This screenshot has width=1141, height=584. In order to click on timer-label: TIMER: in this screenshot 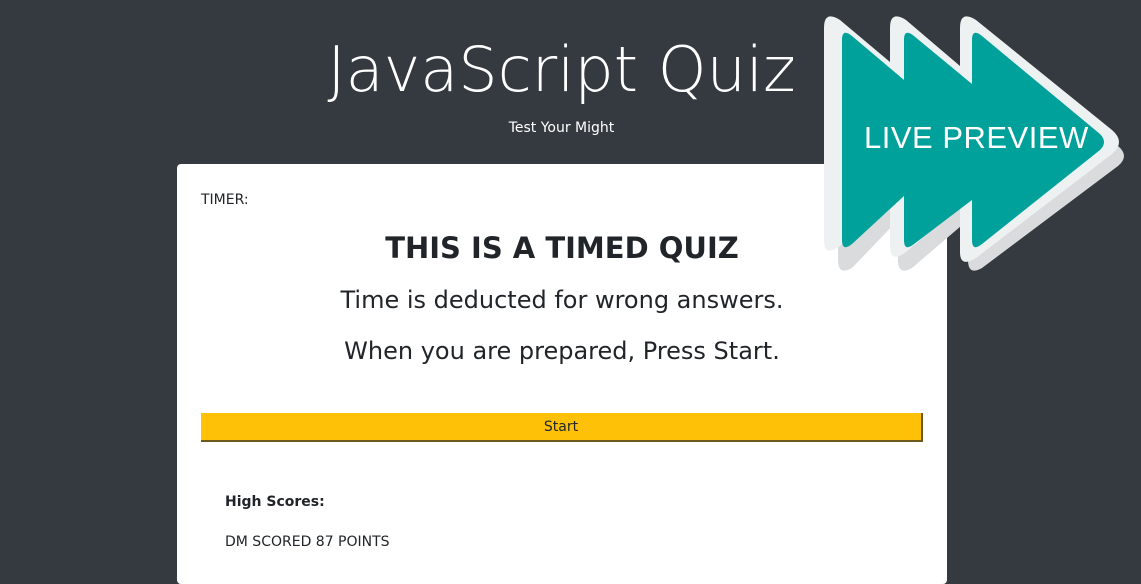, I will do `click(225, 200)`.